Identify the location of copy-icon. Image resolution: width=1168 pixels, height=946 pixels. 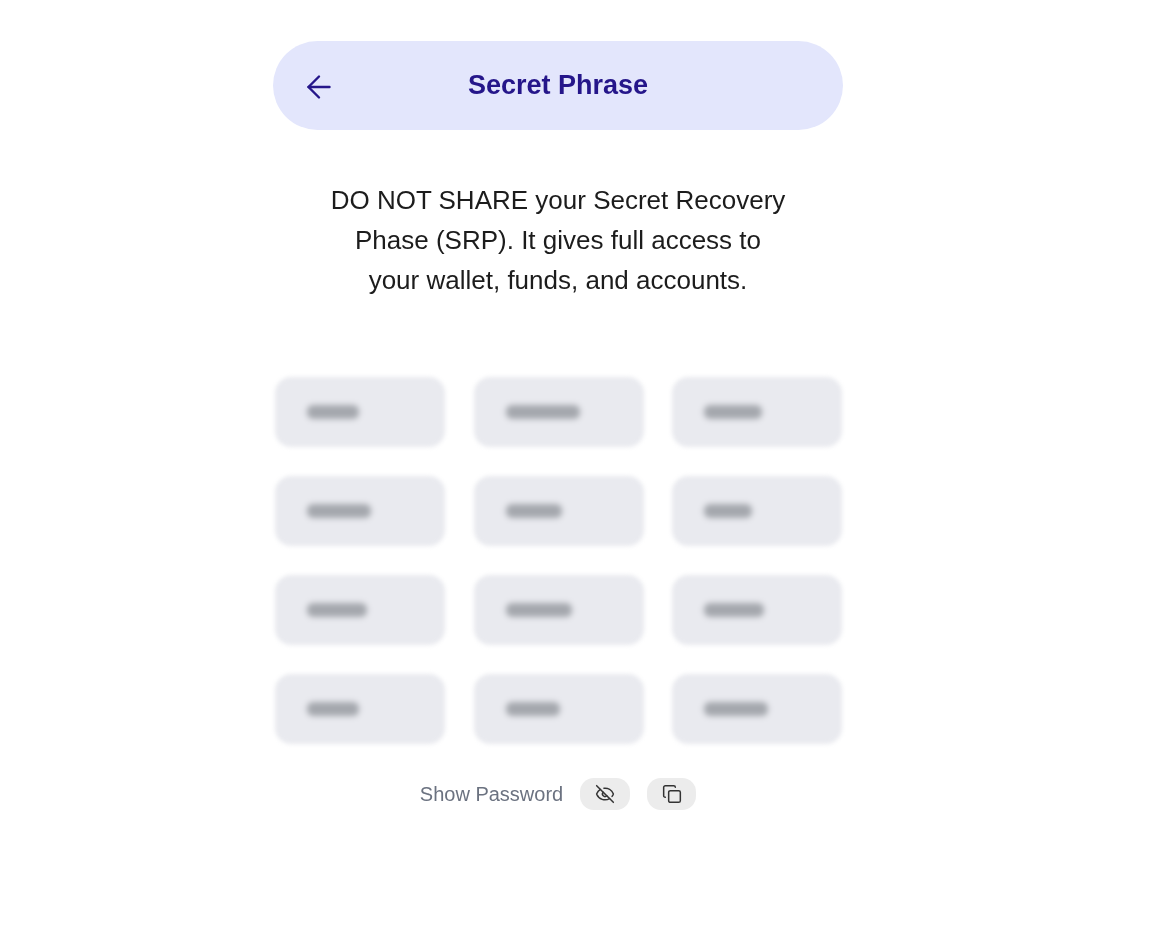
(671, 794).